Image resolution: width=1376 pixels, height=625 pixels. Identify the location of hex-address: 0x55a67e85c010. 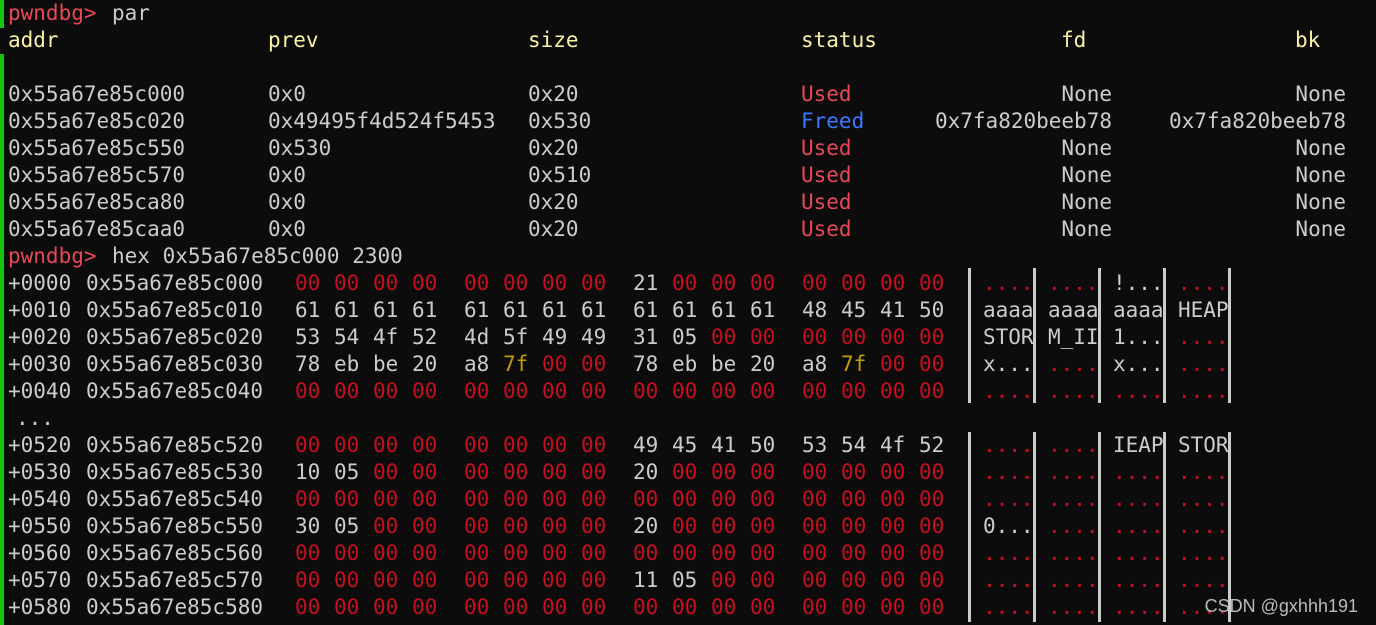
(175, 310).